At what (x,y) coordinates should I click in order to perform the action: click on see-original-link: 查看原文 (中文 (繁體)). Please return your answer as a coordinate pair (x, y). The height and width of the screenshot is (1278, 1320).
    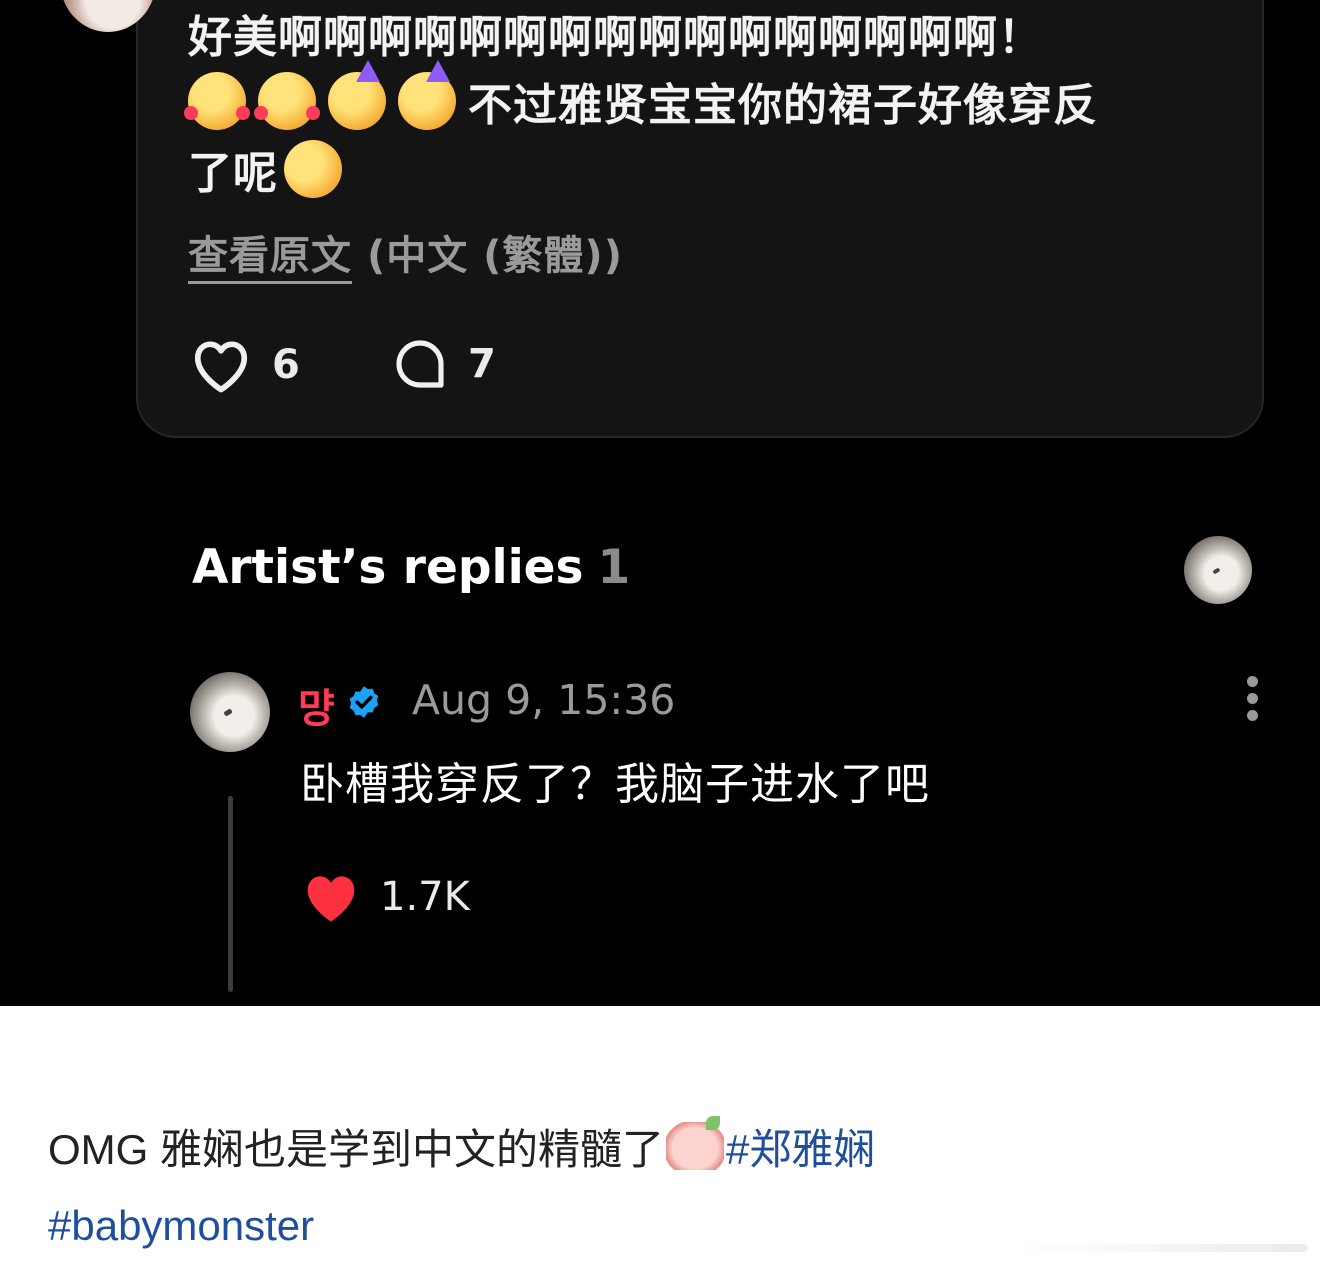
    Looking at the image, I should click on (405, 256).